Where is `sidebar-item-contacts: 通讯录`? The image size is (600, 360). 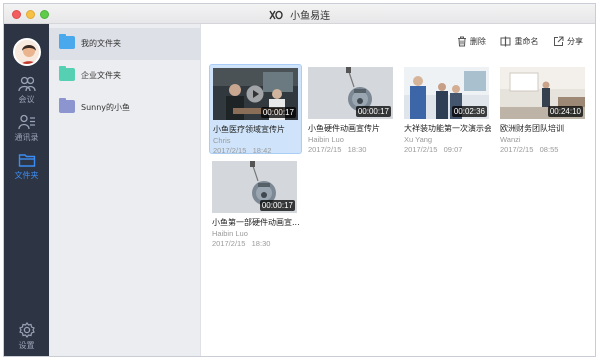 sidebar-item-contacts: 通讯录 is located at coordinates (26, 128).